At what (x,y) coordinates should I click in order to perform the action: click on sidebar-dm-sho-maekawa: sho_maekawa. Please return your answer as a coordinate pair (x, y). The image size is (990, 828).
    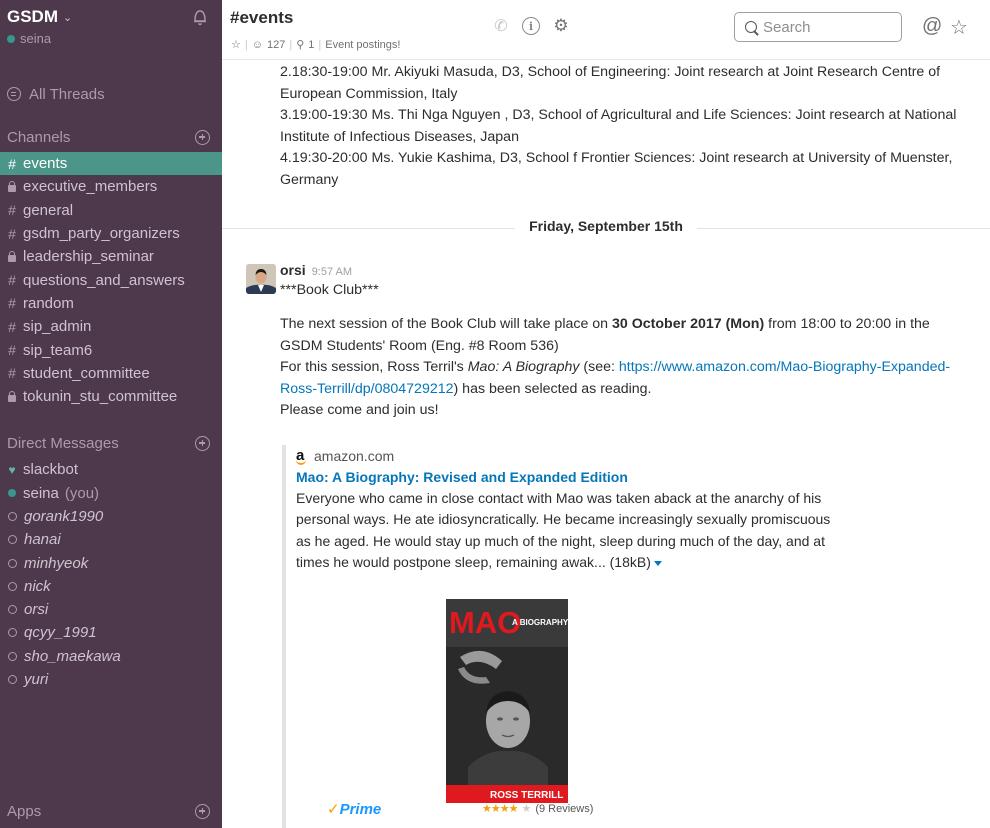
    Looking at the image, I should click on (111, 656).